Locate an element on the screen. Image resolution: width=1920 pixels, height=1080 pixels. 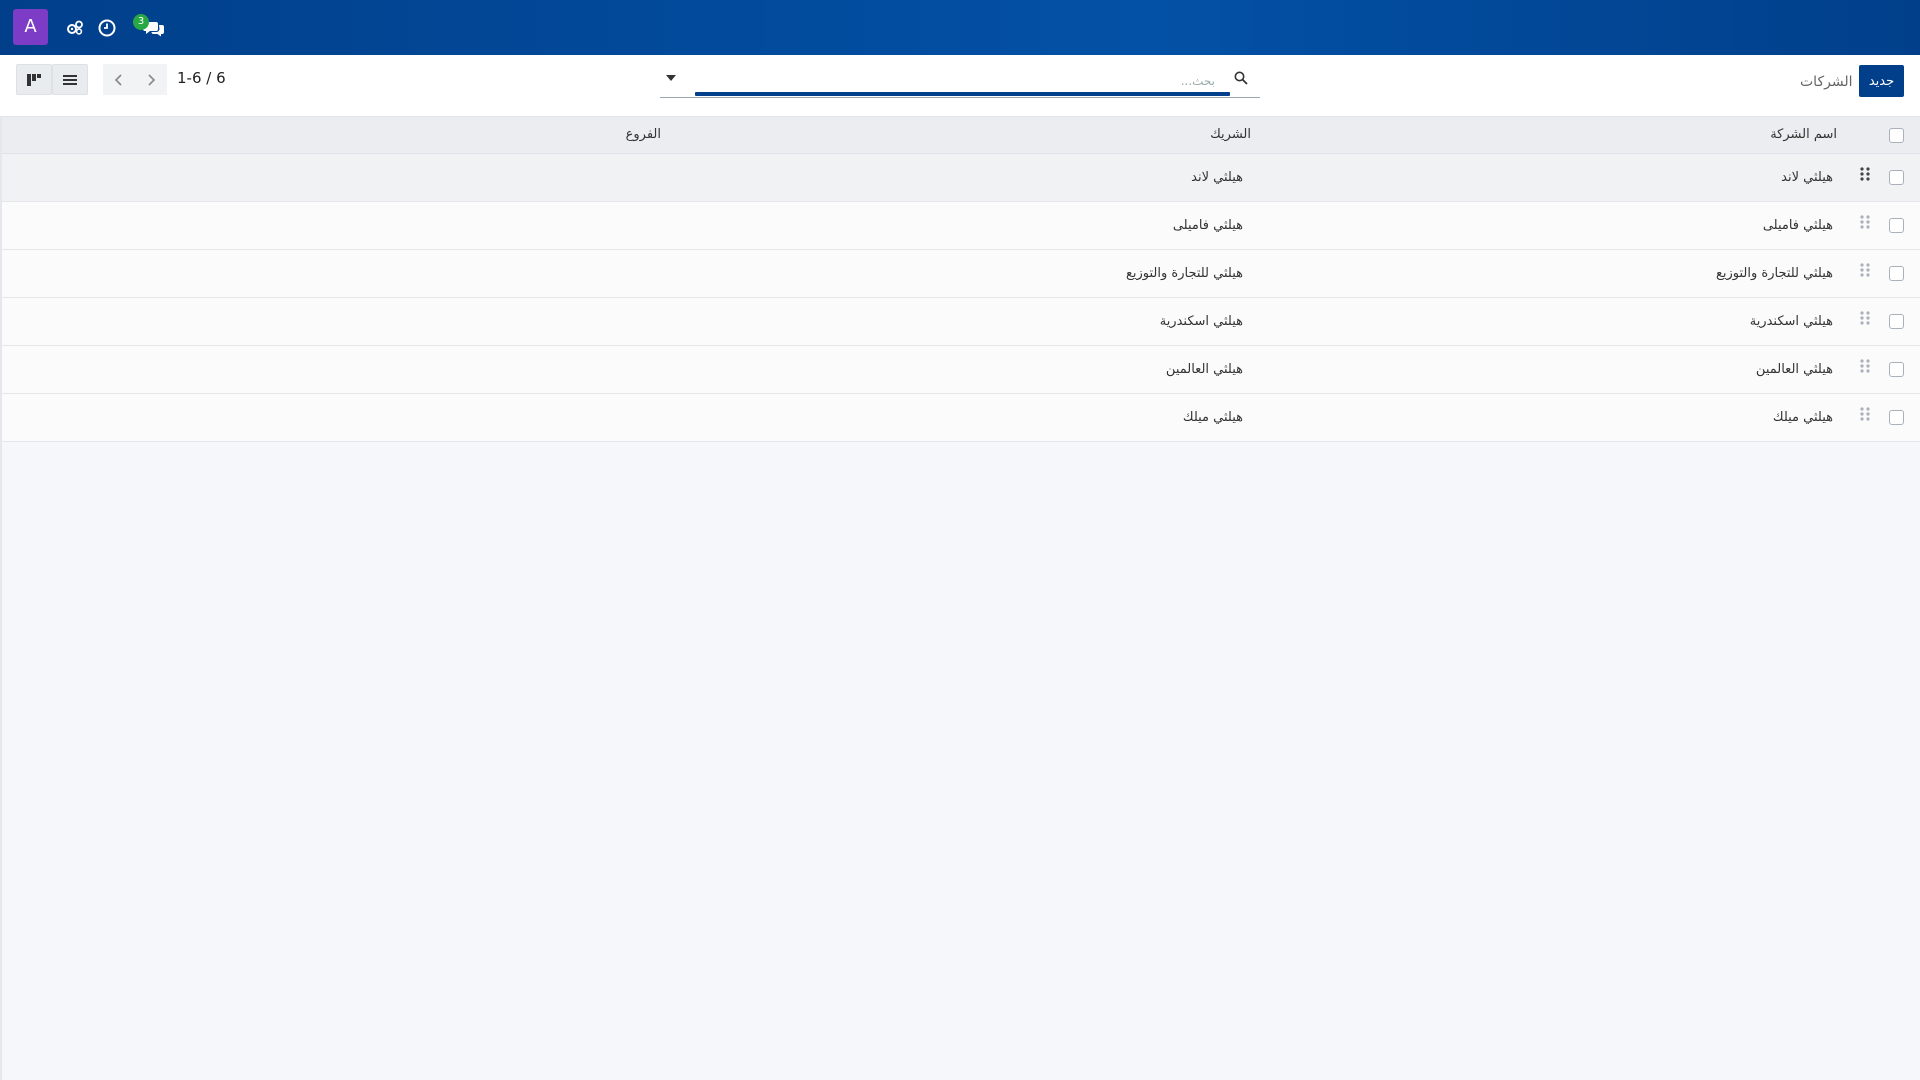
search-options-toggle is located at coordinates (671, 78).